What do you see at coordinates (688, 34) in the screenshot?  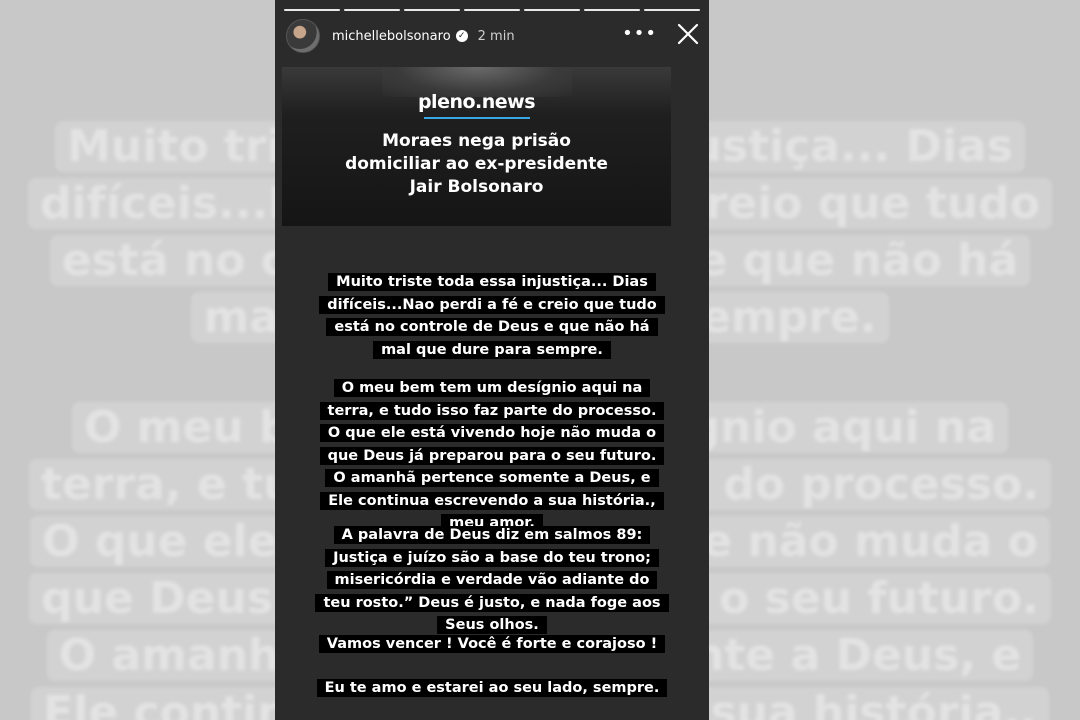 I see `close-icon` at bounding box center [688, 34].